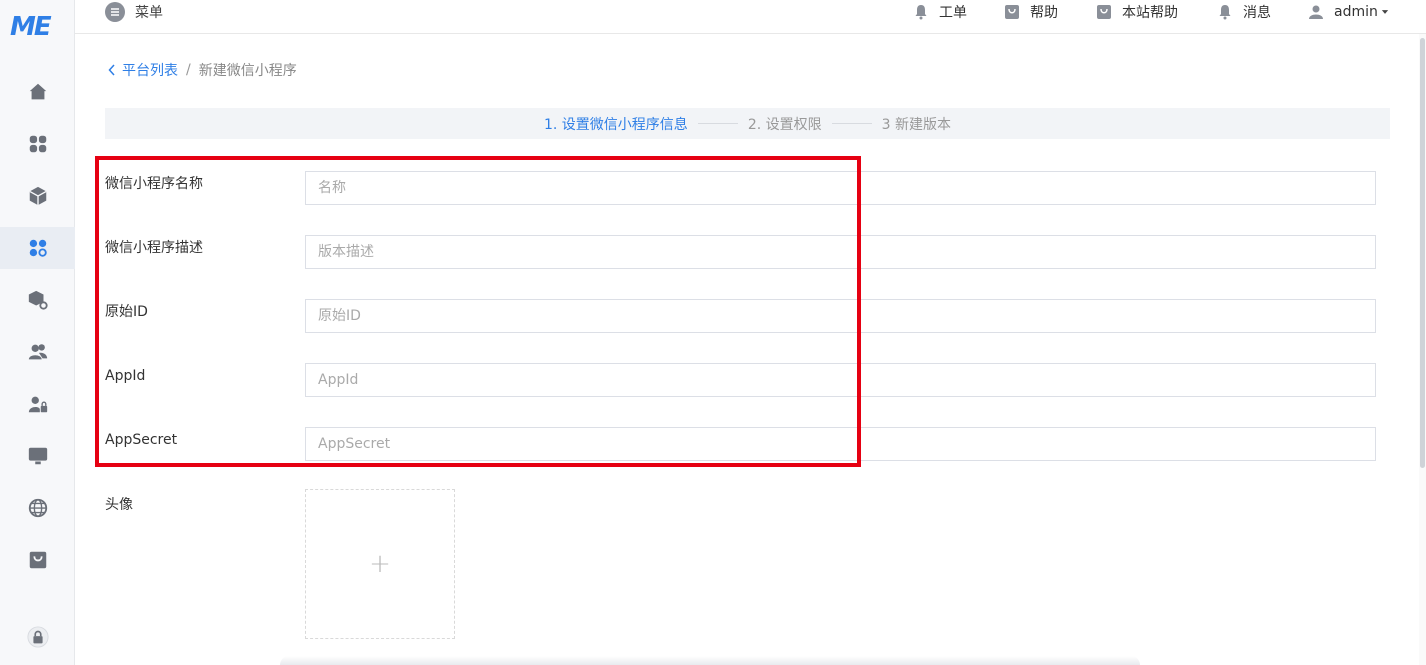  I want to click on topbar-item-label: 工单, so click(953, 13).